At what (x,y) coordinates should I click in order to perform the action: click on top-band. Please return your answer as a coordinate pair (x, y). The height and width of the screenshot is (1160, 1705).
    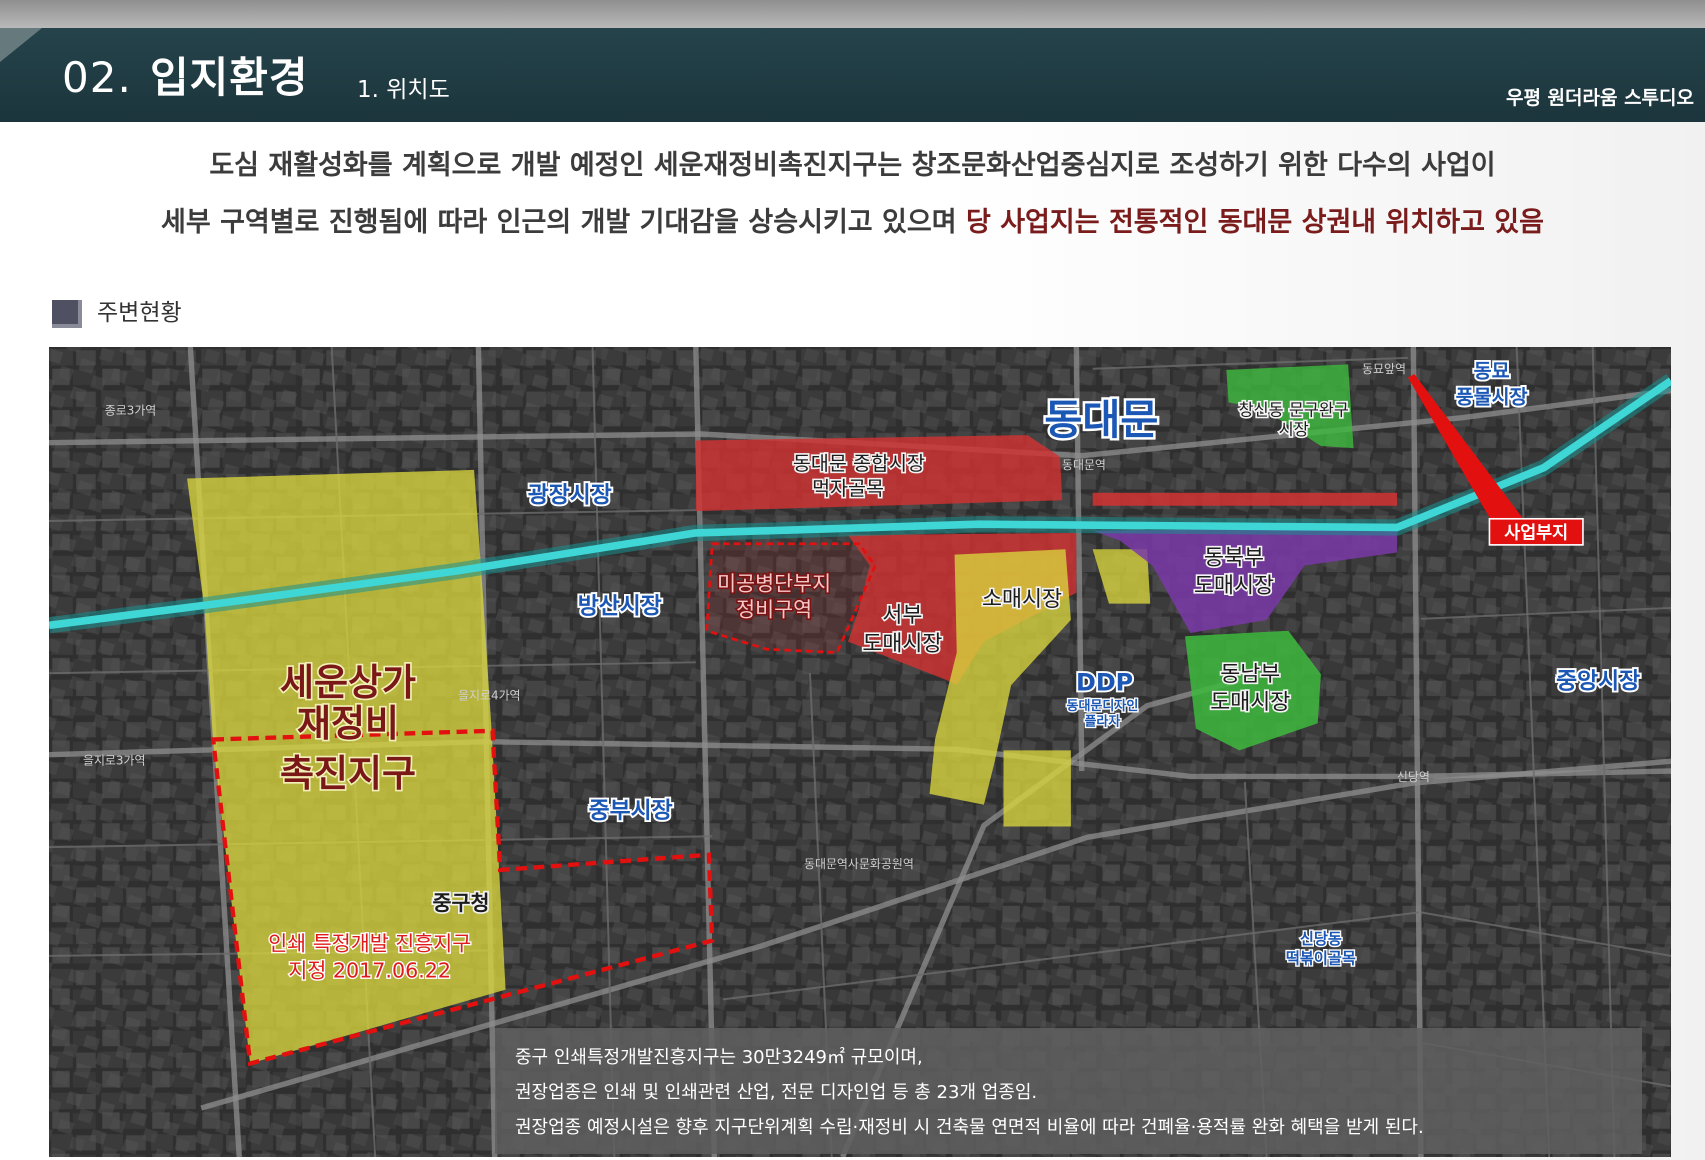
    Looking at the image, I should click on (852, 14).